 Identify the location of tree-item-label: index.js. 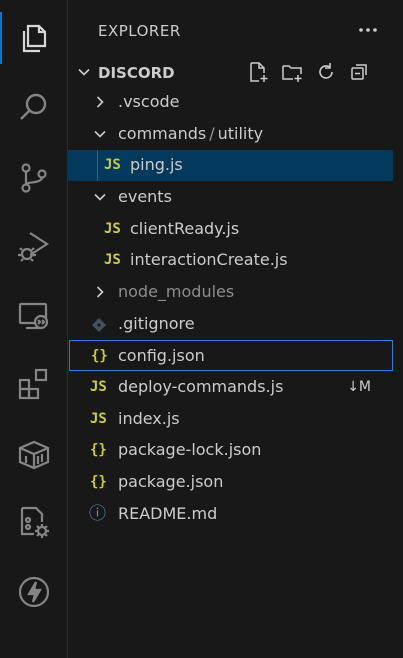
(149, 418).